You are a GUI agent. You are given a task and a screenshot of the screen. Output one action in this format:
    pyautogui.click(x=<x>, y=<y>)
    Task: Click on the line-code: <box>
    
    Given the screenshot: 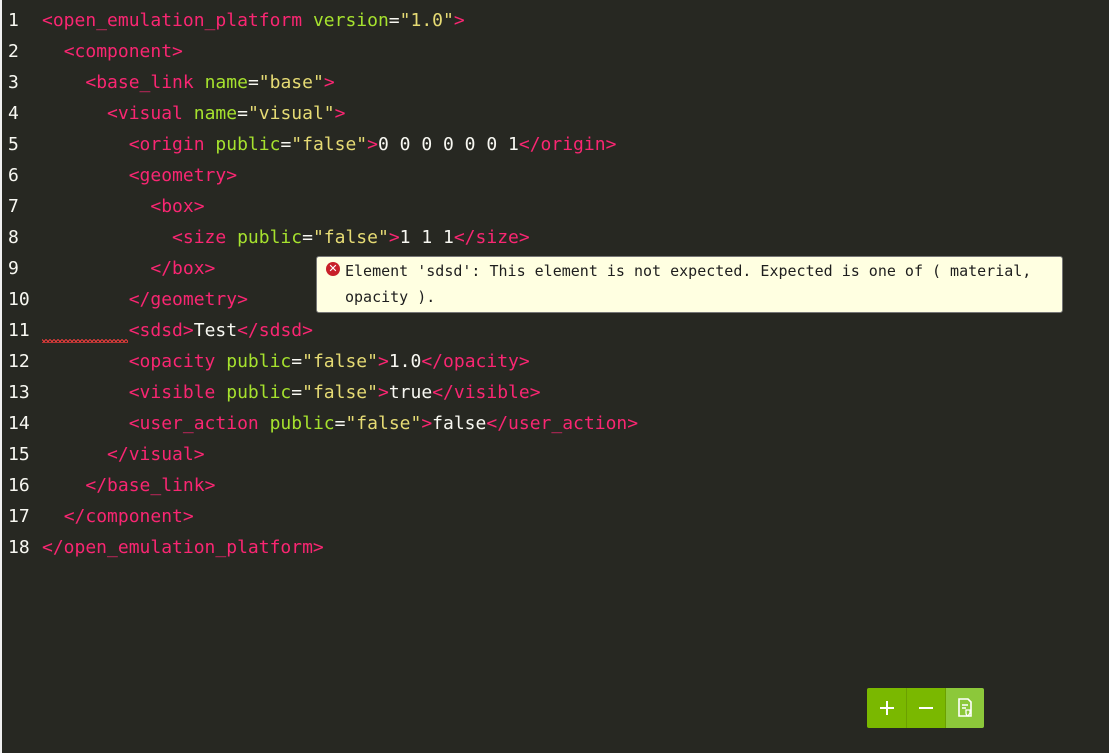 What is the action you would take?
    pyautogui.click(x=123, y=206)
    